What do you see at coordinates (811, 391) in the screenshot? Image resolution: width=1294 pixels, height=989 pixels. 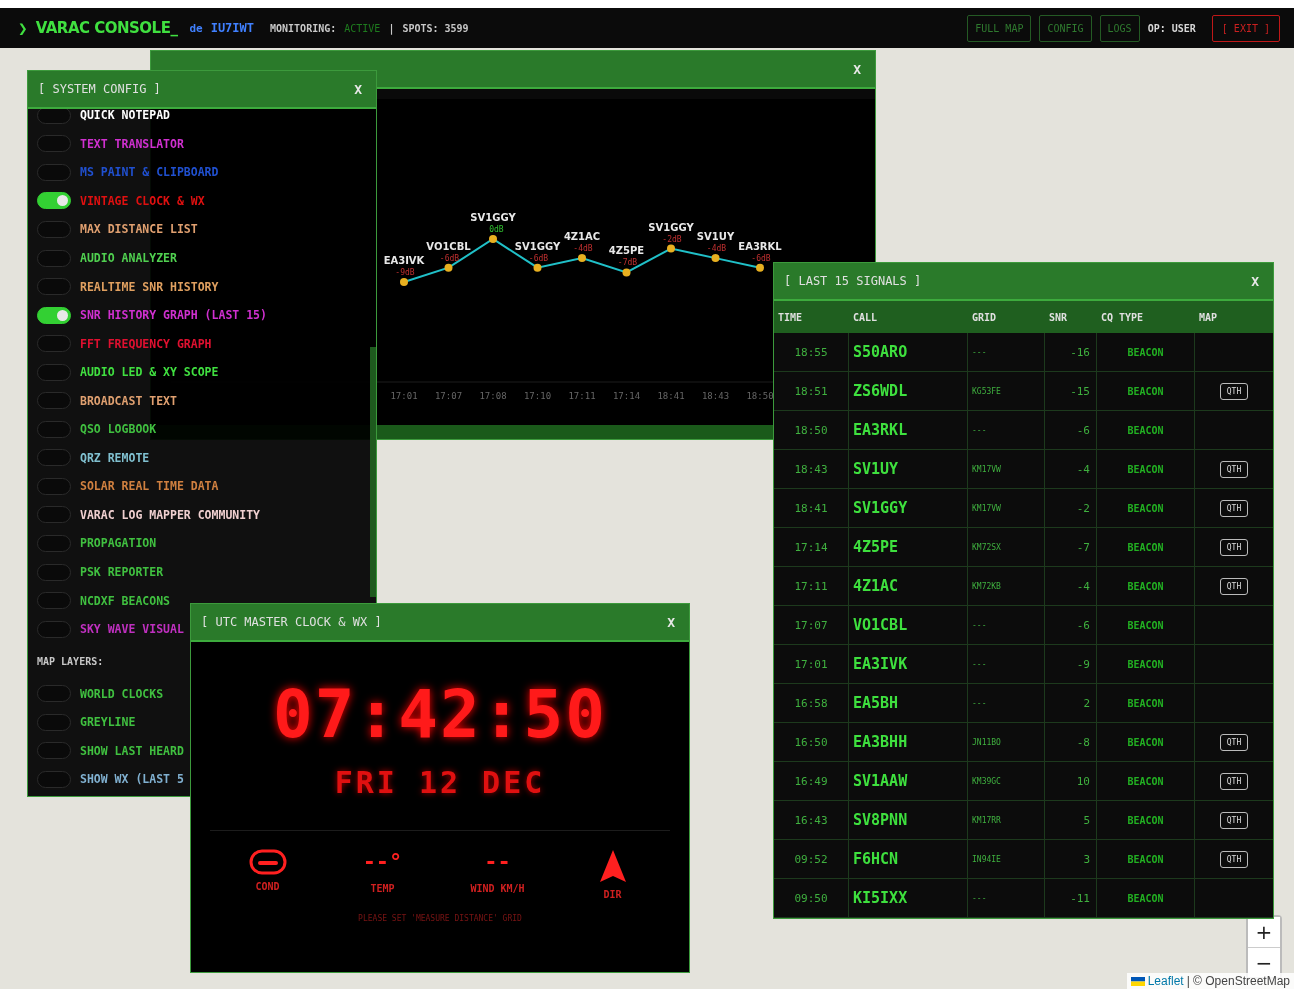 I see `time-cell: 18:51` at bounding box center [811, 391].